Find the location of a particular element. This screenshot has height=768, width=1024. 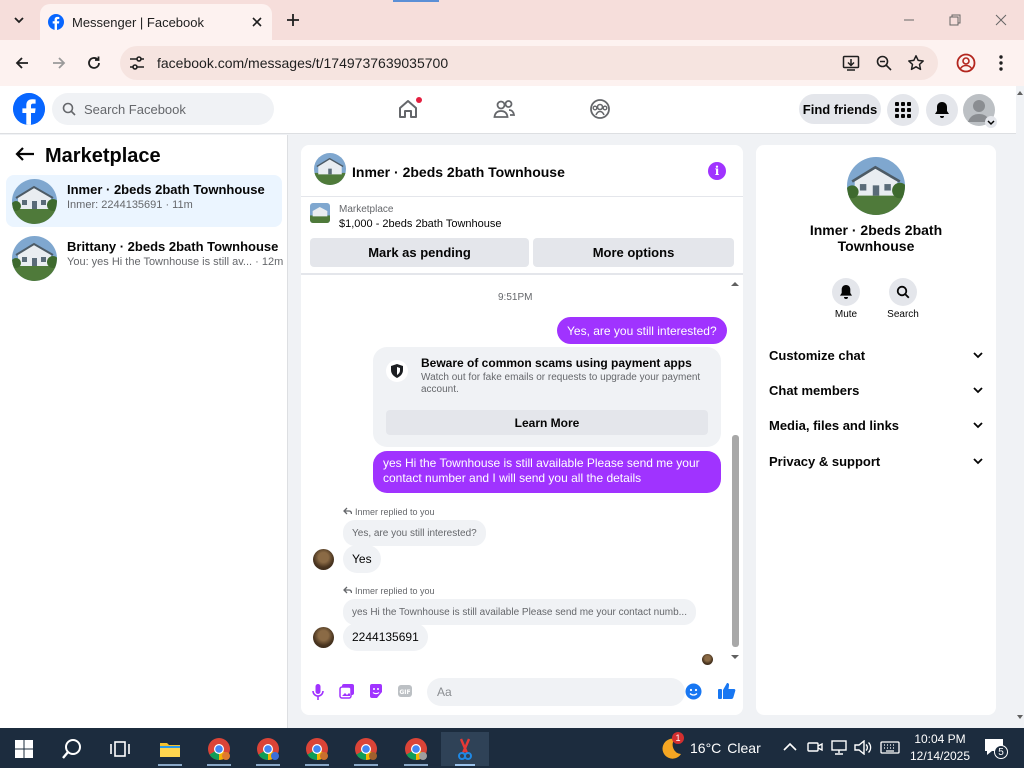

profile-name: Inmer · 2beds 2bath Townhouse is located at coordinates (876, 238).